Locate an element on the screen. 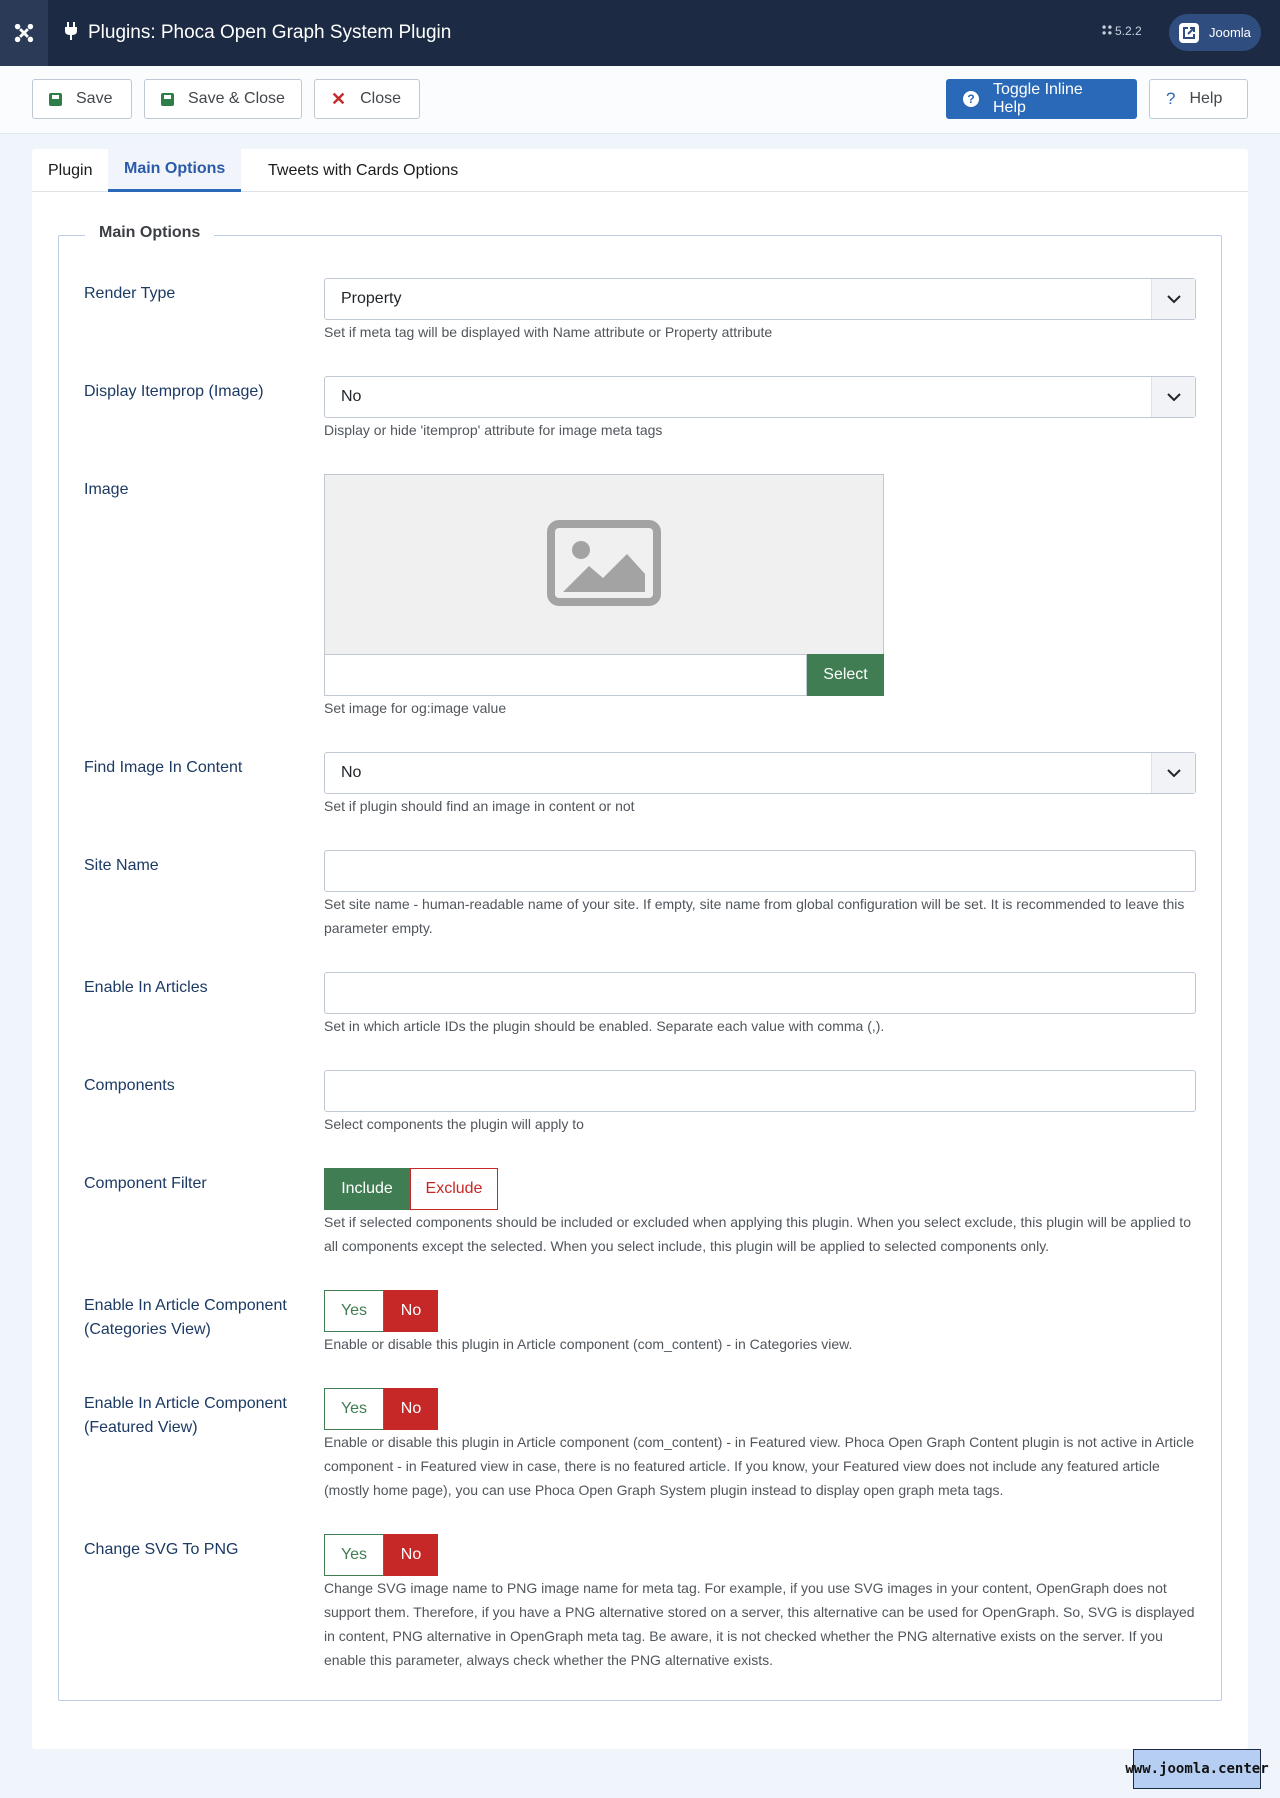 This screenshot has width=1280, height=1798. component-filter-switch: Include Exclude is located at coordinates (411, 1189).